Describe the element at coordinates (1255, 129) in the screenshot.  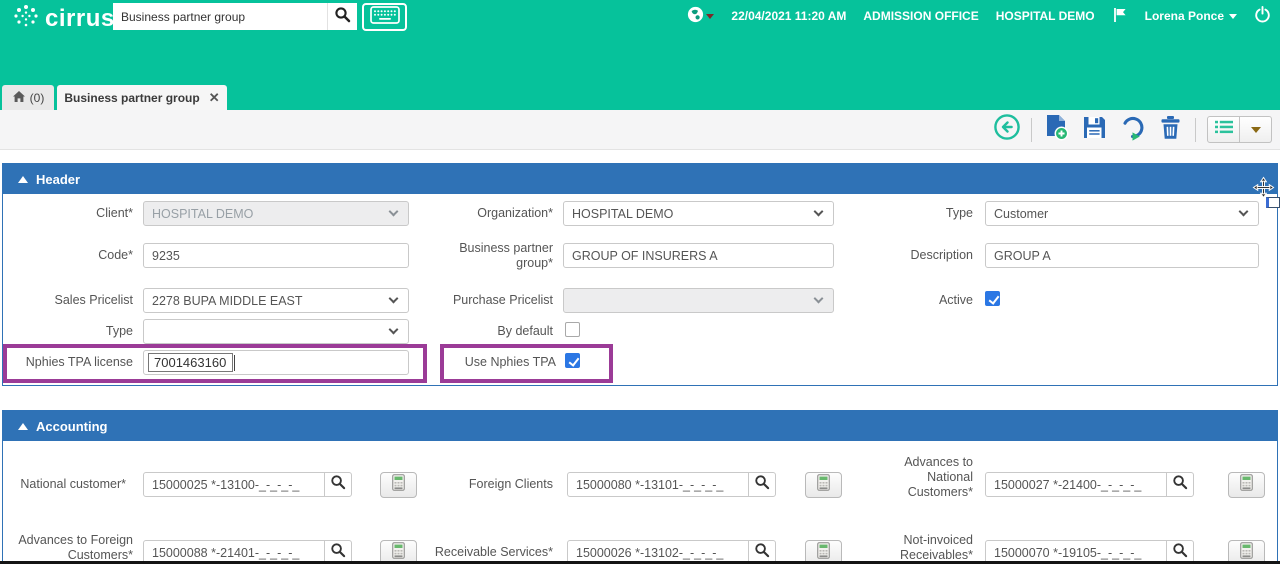
I see `view-dropdown-button` at that location.